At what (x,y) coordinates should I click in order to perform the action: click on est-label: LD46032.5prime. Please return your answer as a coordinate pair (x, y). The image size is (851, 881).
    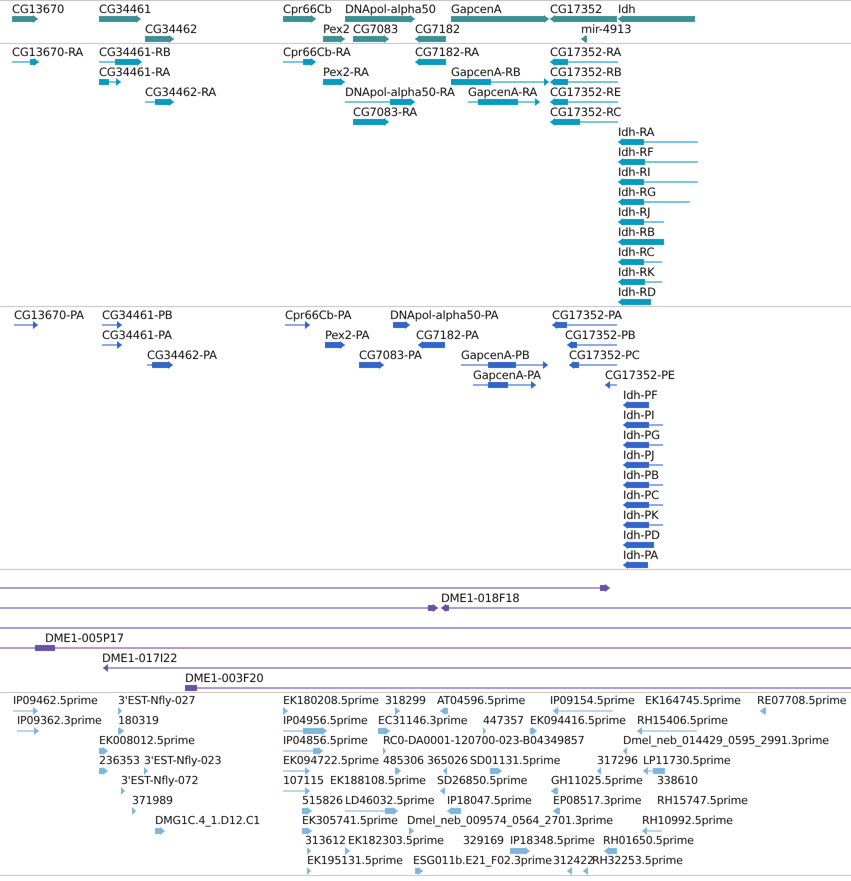
    Looking at the image, I should click on (389, 801).